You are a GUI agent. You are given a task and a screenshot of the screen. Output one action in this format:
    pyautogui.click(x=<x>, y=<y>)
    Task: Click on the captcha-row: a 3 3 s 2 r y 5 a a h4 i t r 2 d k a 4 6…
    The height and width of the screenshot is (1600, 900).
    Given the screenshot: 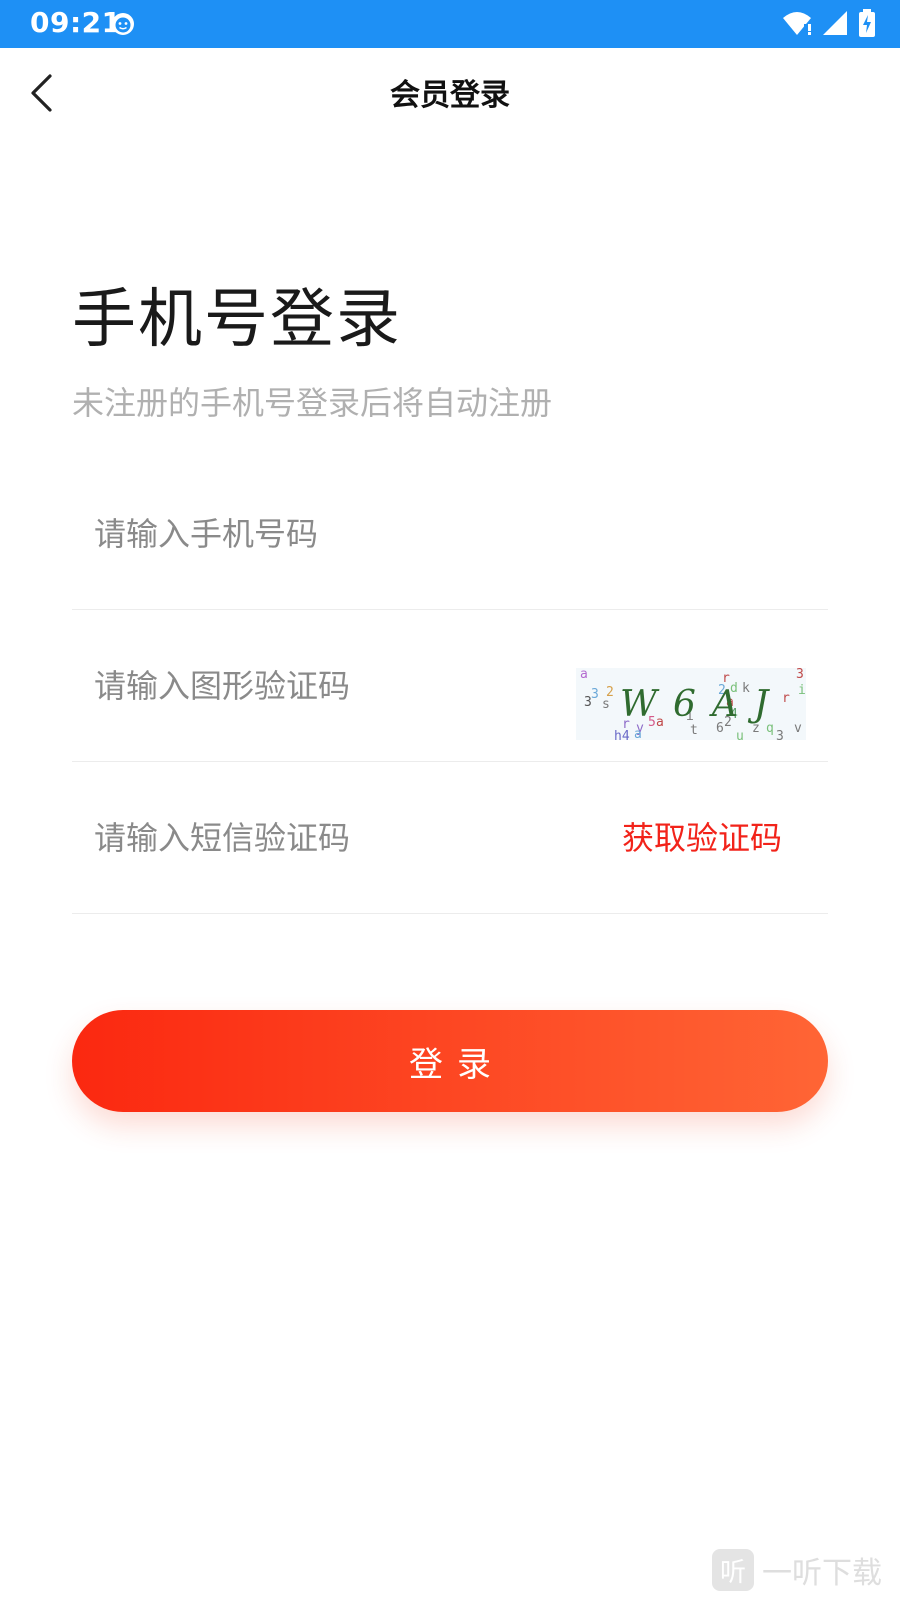 What is the action you would take?
    pyautogui.click(x=450, y=687)
    